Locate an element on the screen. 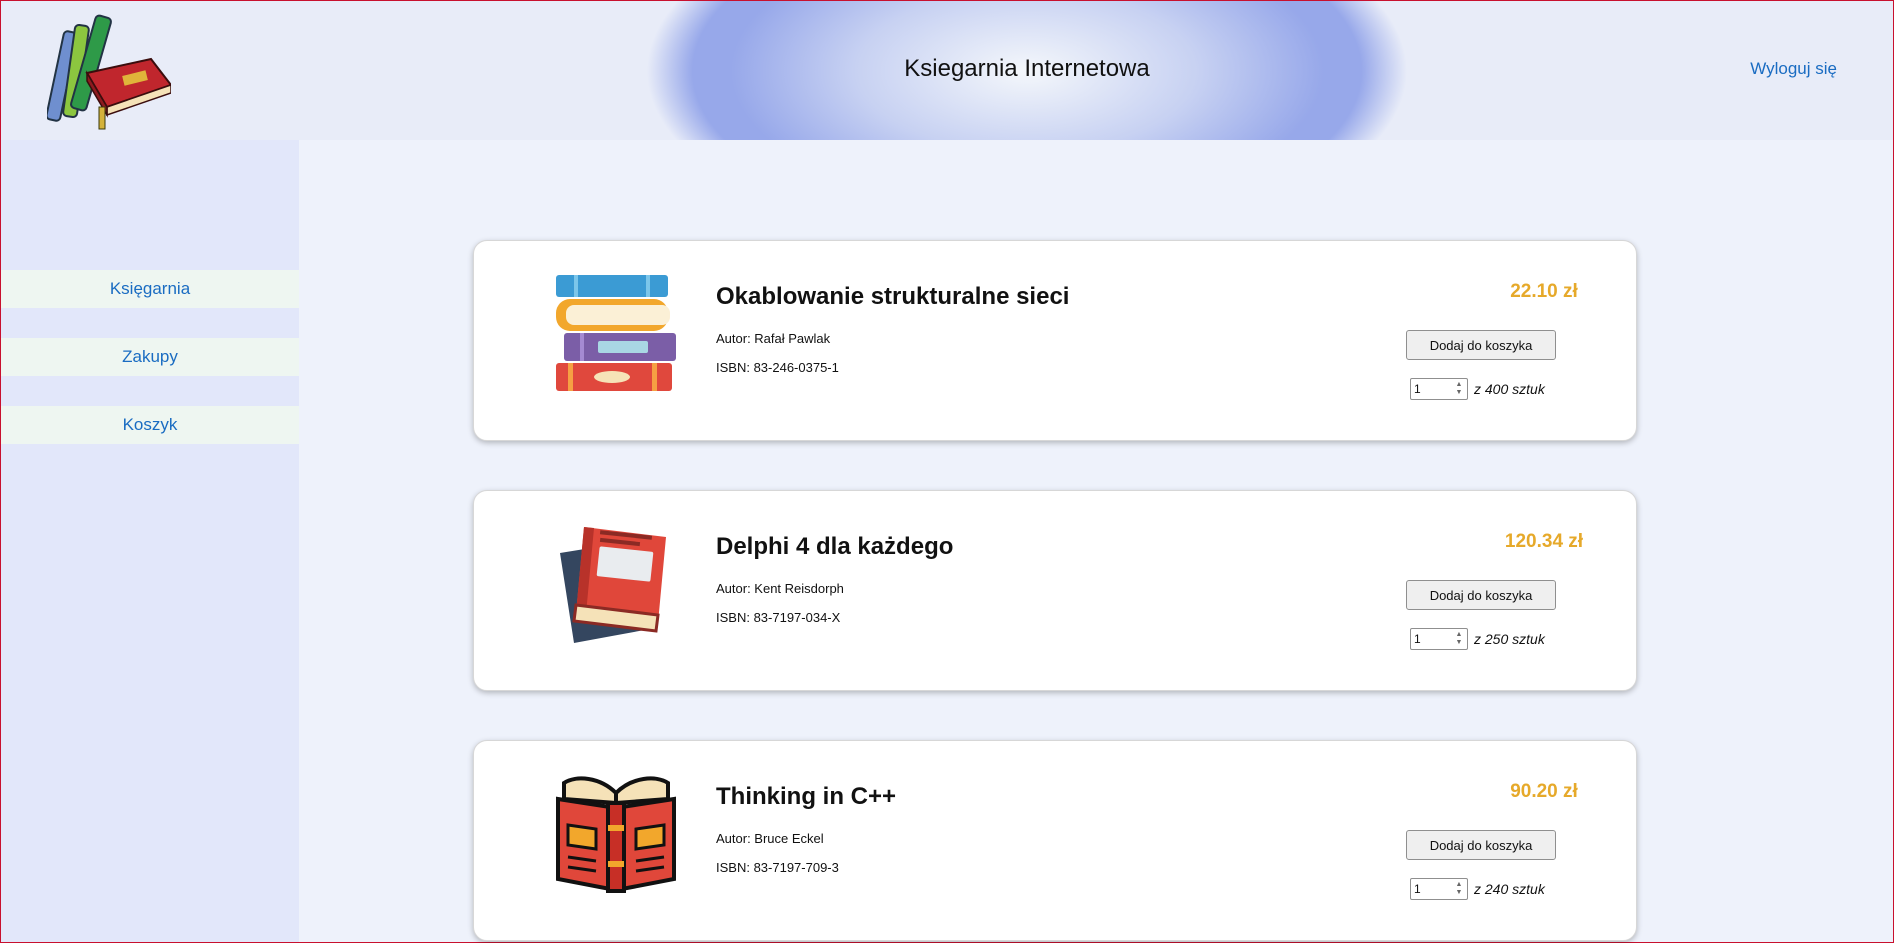 The image size is (1894, 943). sidebar-item-ksiegarnia: Księgarnia is located at coordinates (150, 289).